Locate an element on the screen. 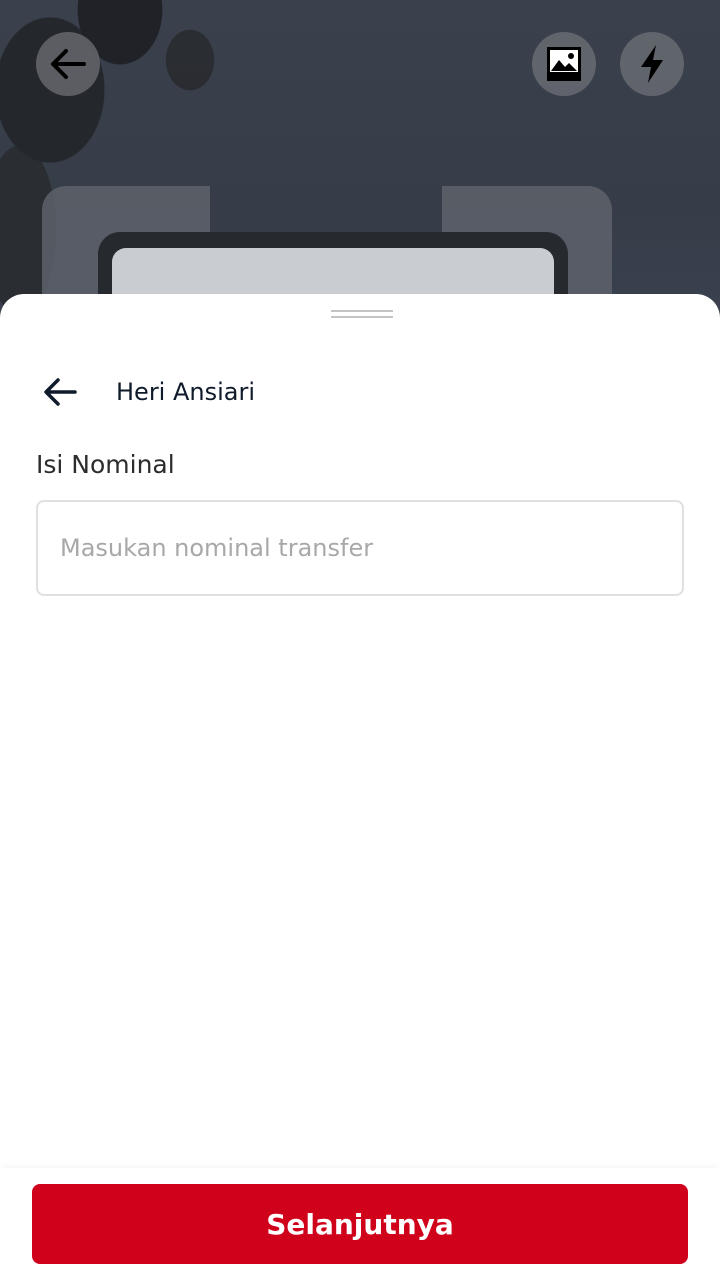 The width and height of the screenshot is (720, 1280). flash-button is located at coordinates (652, 64).